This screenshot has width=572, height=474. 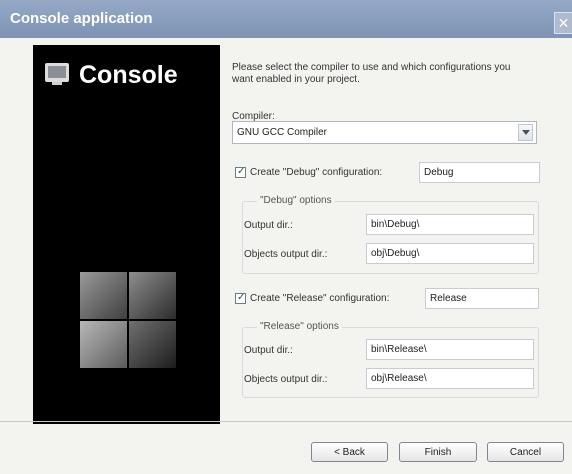 I want to click on debug-output-label: Output dir.:, so click(x=268, y=225).